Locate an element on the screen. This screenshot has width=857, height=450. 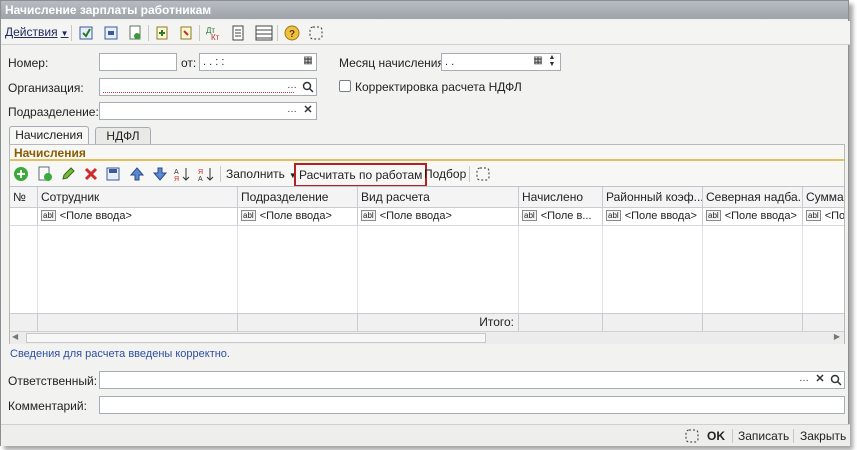
scroll-left-icon: ◀ is located at coordinates (15, 336).